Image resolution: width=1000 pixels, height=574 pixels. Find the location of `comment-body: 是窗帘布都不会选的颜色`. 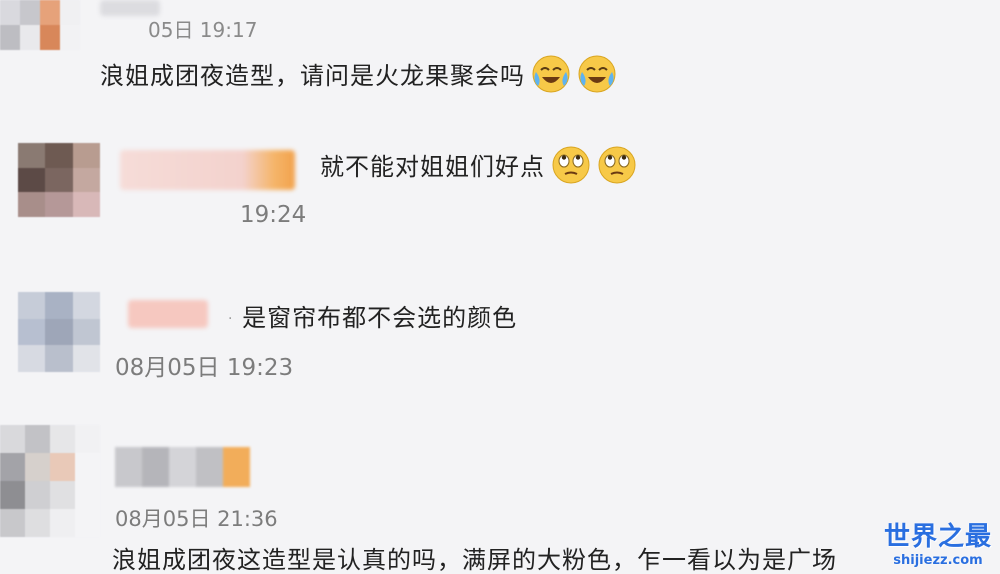

comment-body: 是窗帘布都不会选的颜色 is located at coordinates (380, 318).